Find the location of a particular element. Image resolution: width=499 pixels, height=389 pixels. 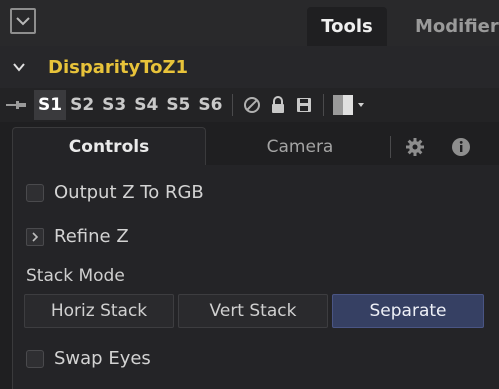

refine-z-row: Refine Z is located at coordinates (77, 236).